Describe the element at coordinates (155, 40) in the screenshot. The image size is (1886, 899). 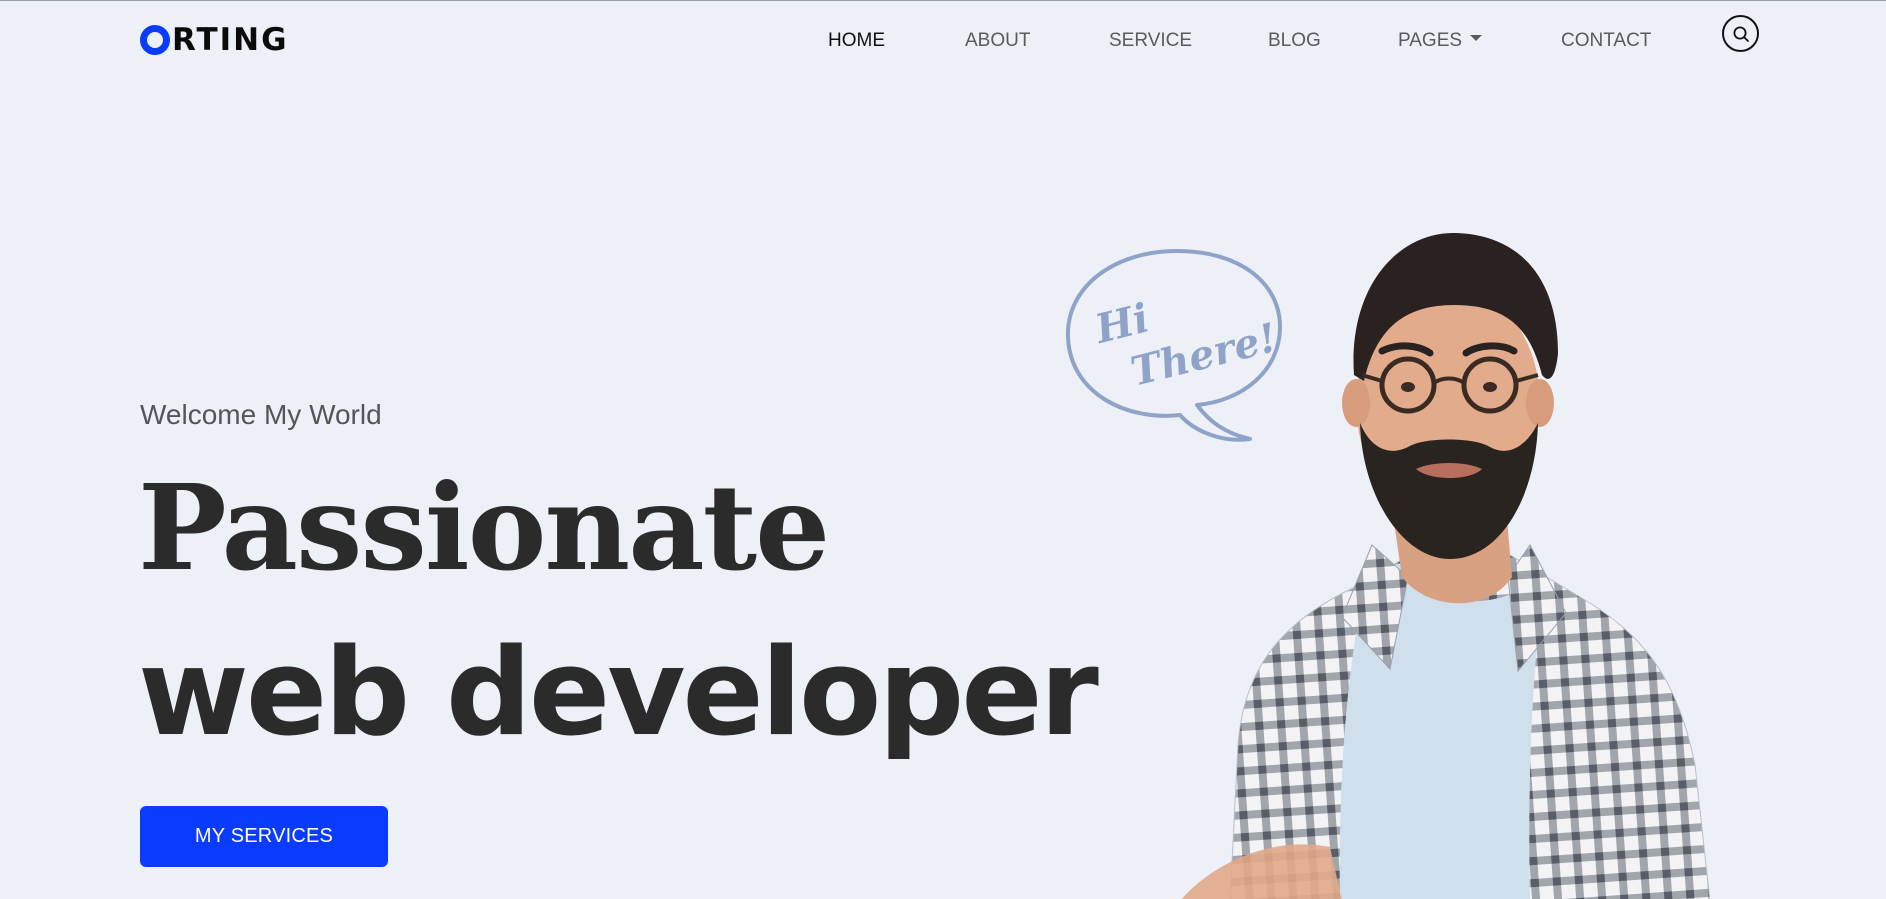
I see `logo-ring-icon` at that location.